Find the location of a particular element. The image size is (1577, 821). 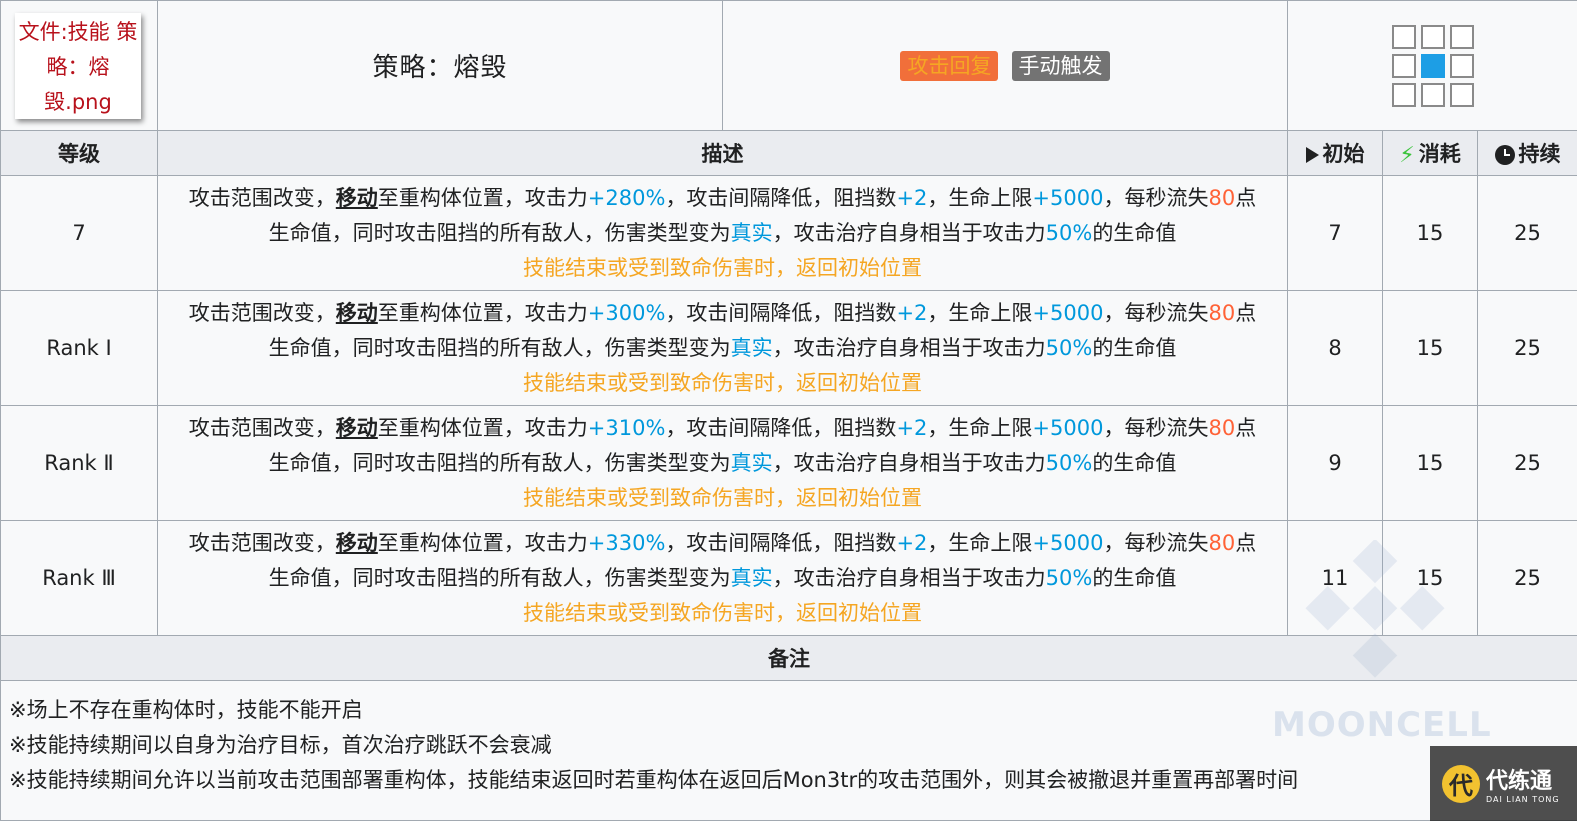

range-cell is located at coordinates (1431, 65).